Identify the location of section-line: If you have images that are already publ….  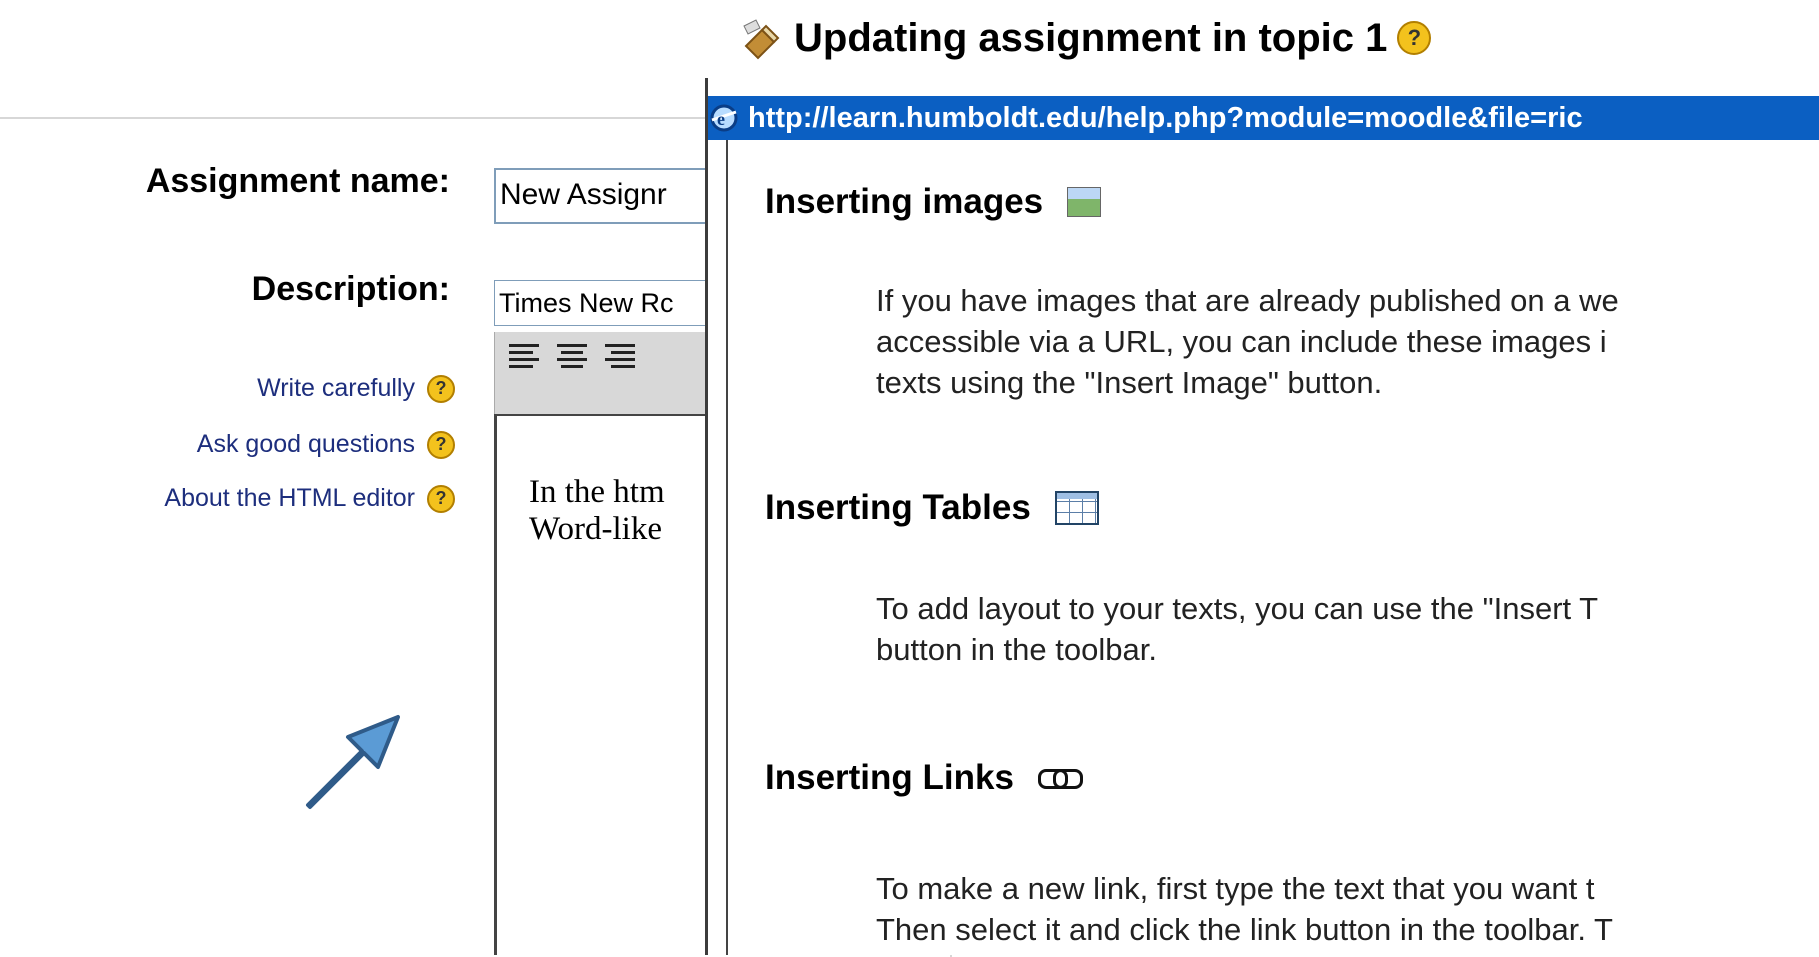
(1247, 300).